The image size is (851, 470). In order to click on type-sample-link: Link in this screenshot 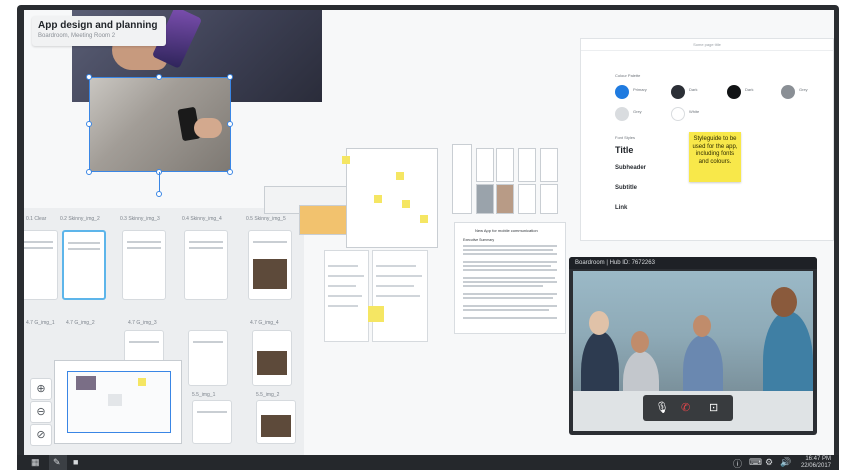, I will do `click(621, 208)`.